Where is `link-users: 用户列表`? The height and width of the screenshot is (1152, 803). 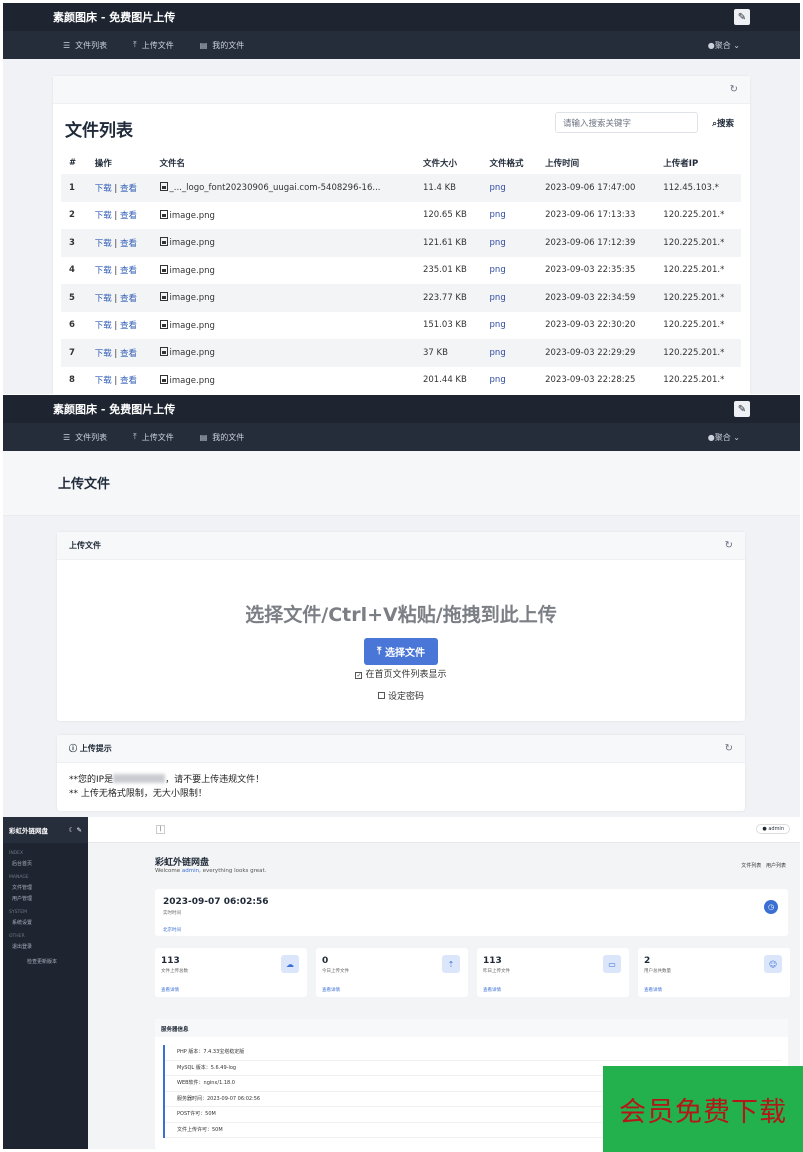
link-users: 用户列表 is located at coordinates (776, 866).